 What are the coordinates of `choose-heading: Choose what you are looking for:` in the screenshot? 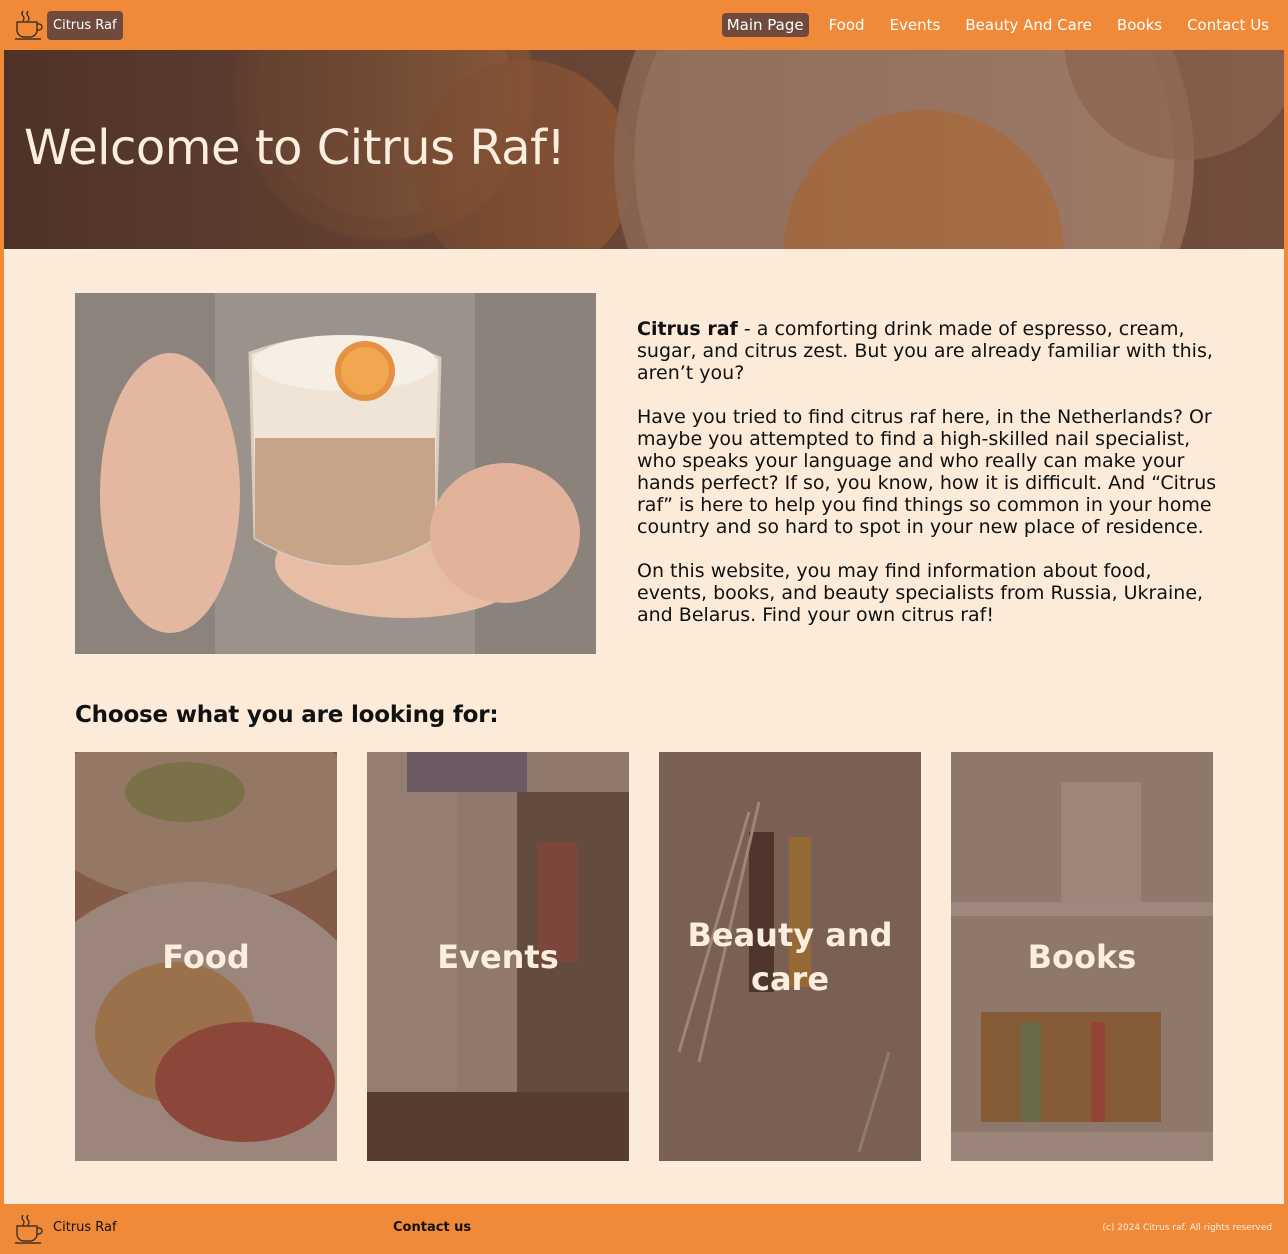 It's located at (287, 715).